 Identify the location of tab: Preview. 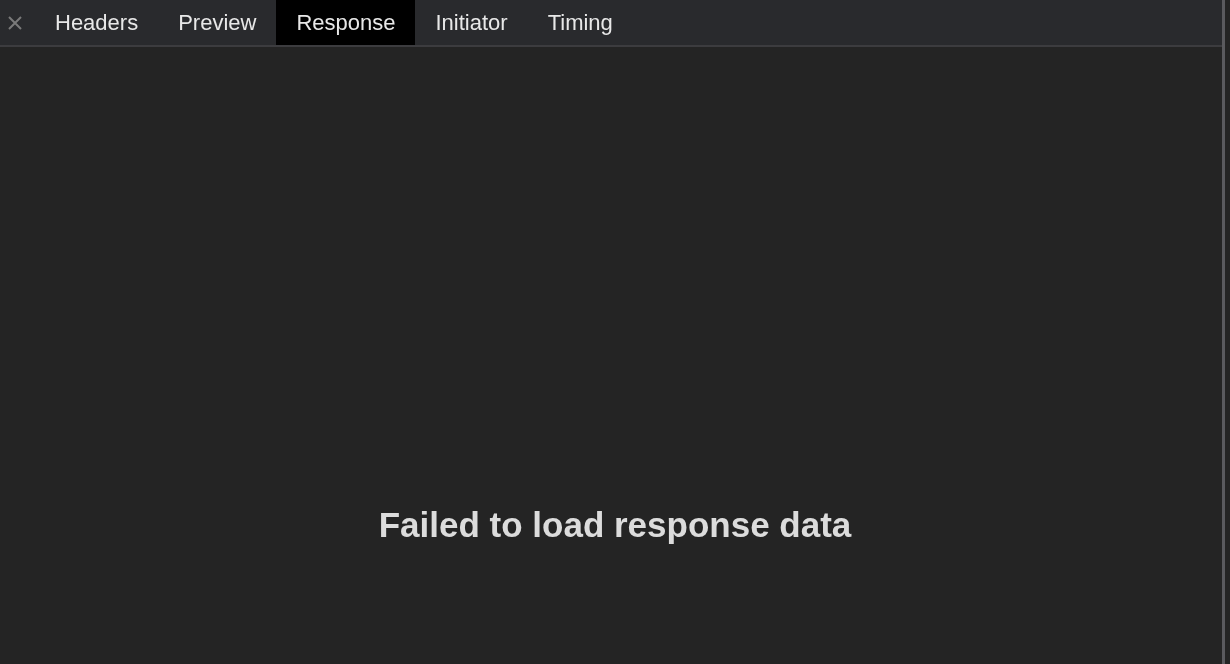
(217, 22).